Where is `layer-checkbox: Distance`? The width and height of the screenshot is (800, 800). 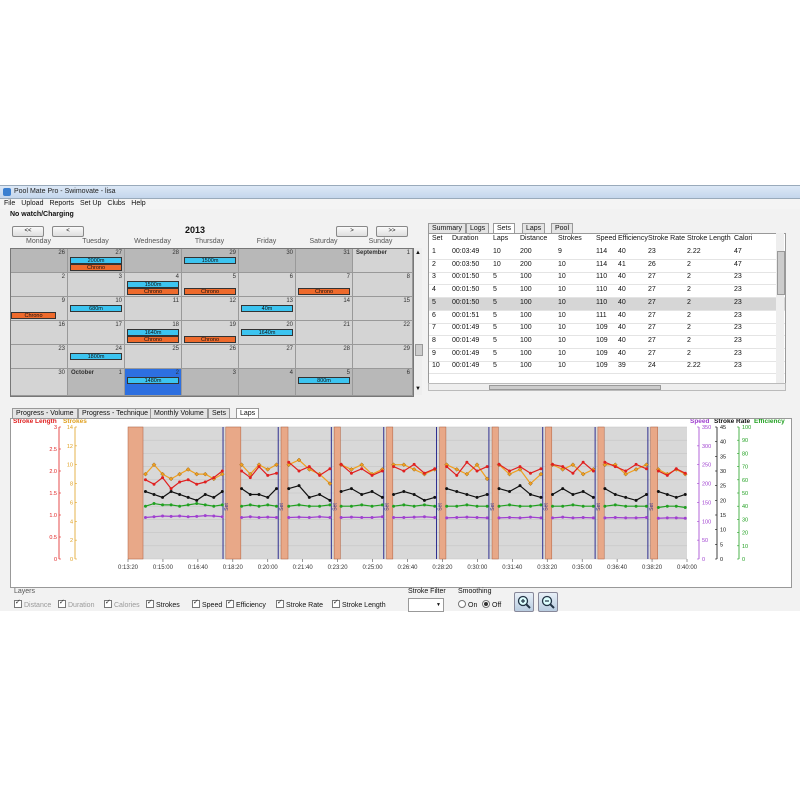
layer-checkbox: Distance is located at coordinates (32, 603).